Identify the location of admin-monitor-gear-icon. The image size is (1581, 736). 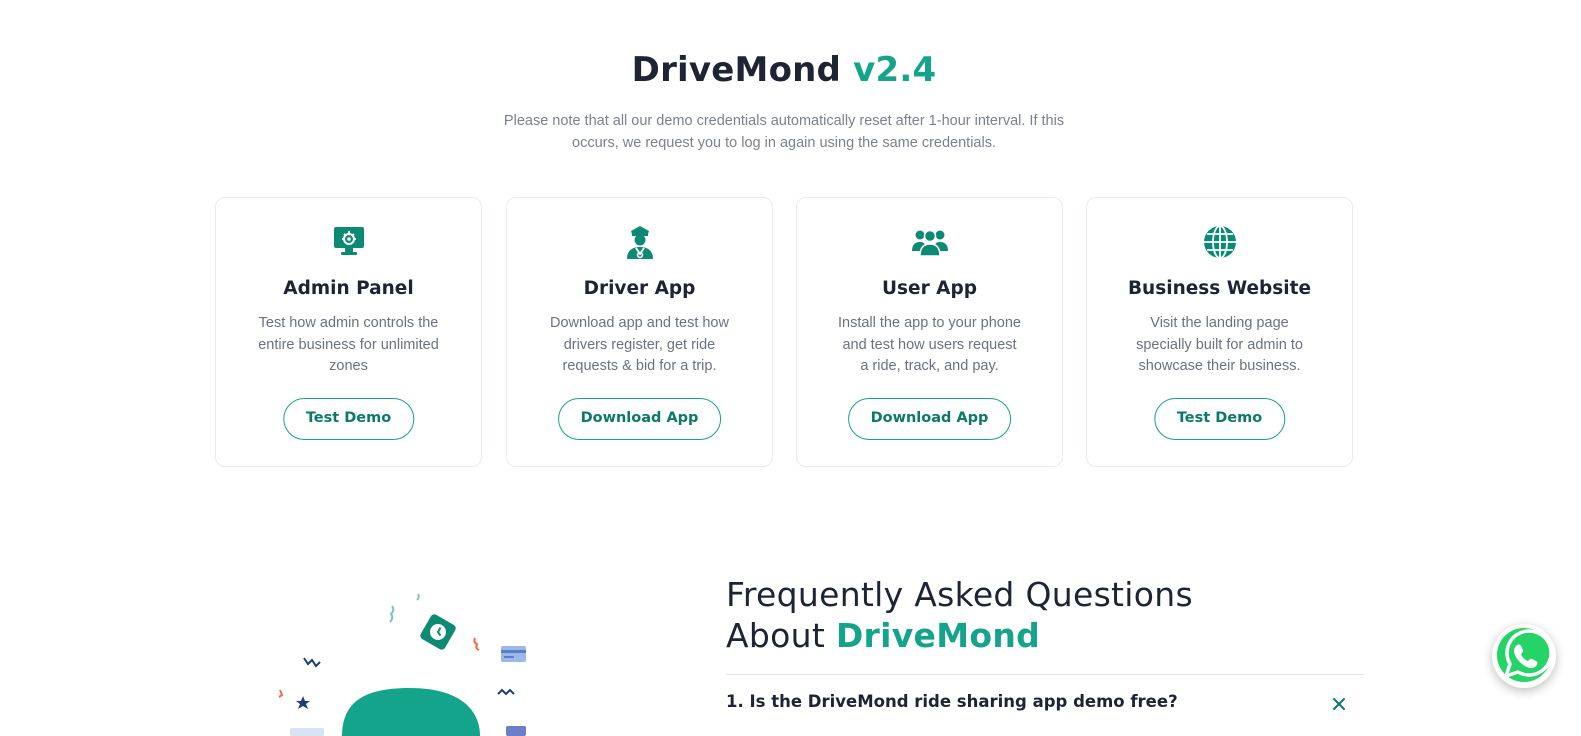
(348, 242).